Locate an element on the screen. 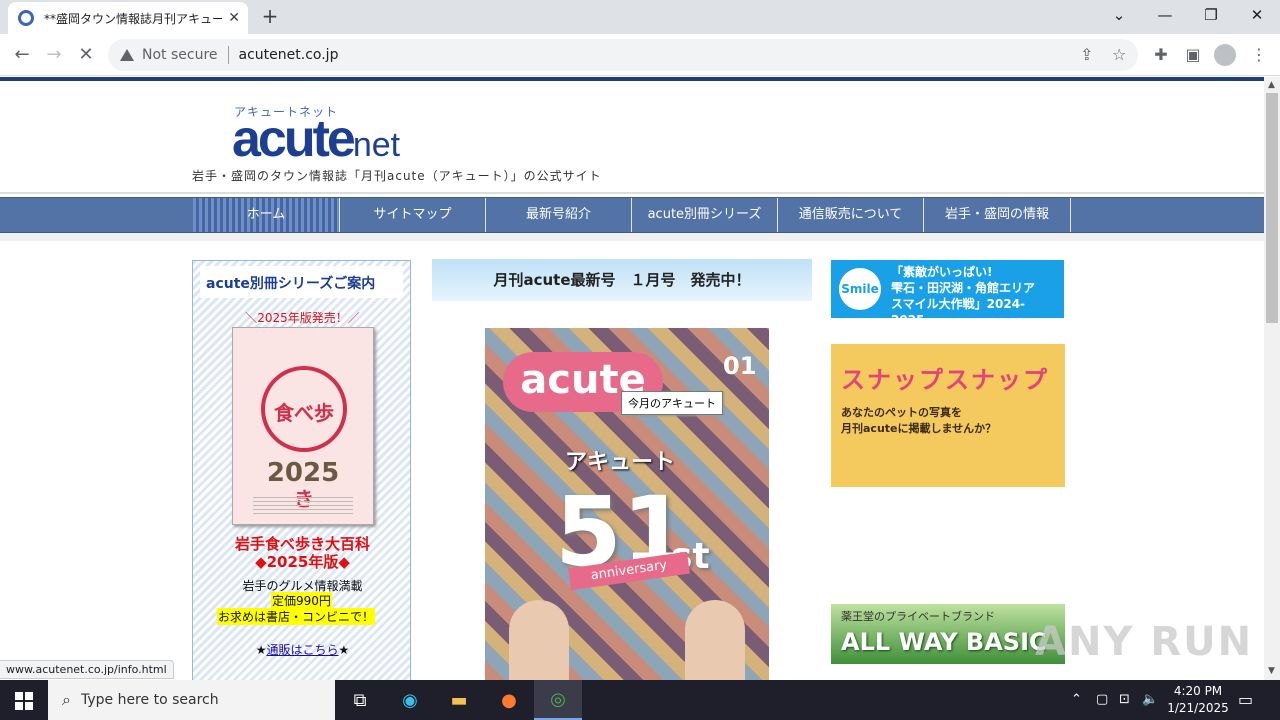 This screenshot has width=1280, height=720. close-tab-icon: ✕ is located at coordinates (234, 18).